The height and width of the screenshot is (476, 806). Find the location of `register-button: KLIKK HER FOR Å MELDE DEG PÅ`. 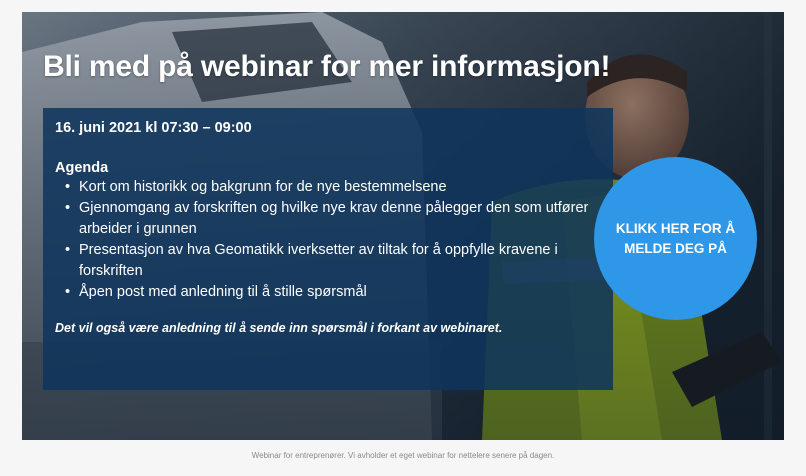

register-button: KLIKK HER FOR Å MELDE DEG PÅ is located at coordinates (675, 238).